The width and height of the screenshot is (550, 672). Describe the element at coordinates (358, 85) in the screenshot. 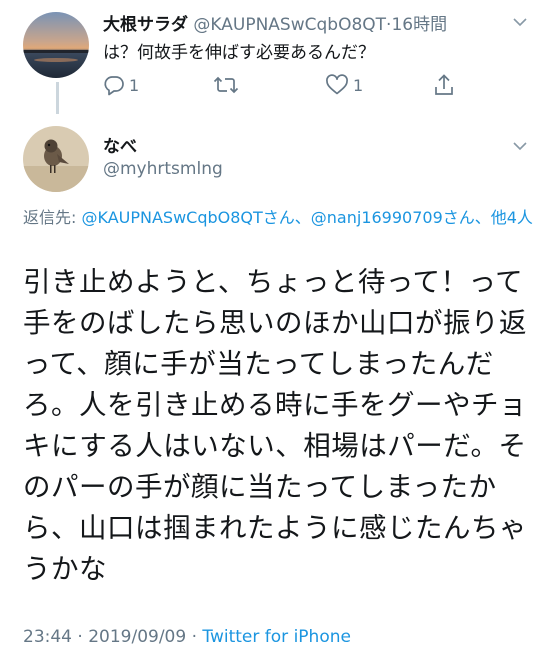

I see `like-count: 1` at that location.